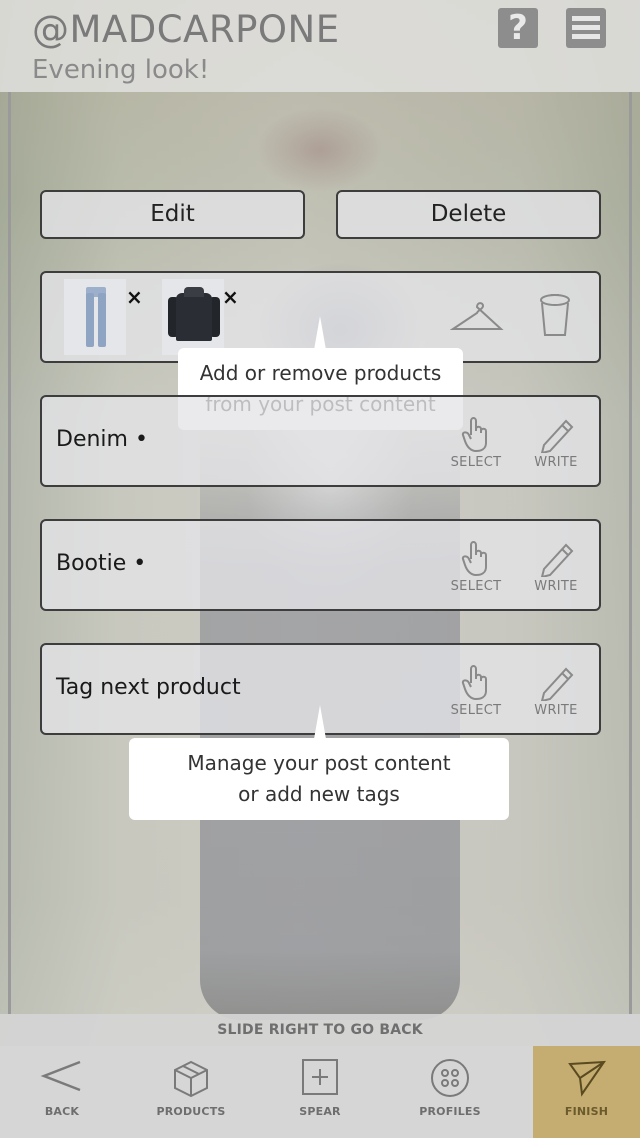 This screenshot has height=1138, width=640. What do you see at coordinates (320, 565) in the screenshot?
I see `tag-row: Bootie • SELECT WRITE` at bounding box center [320, 565].